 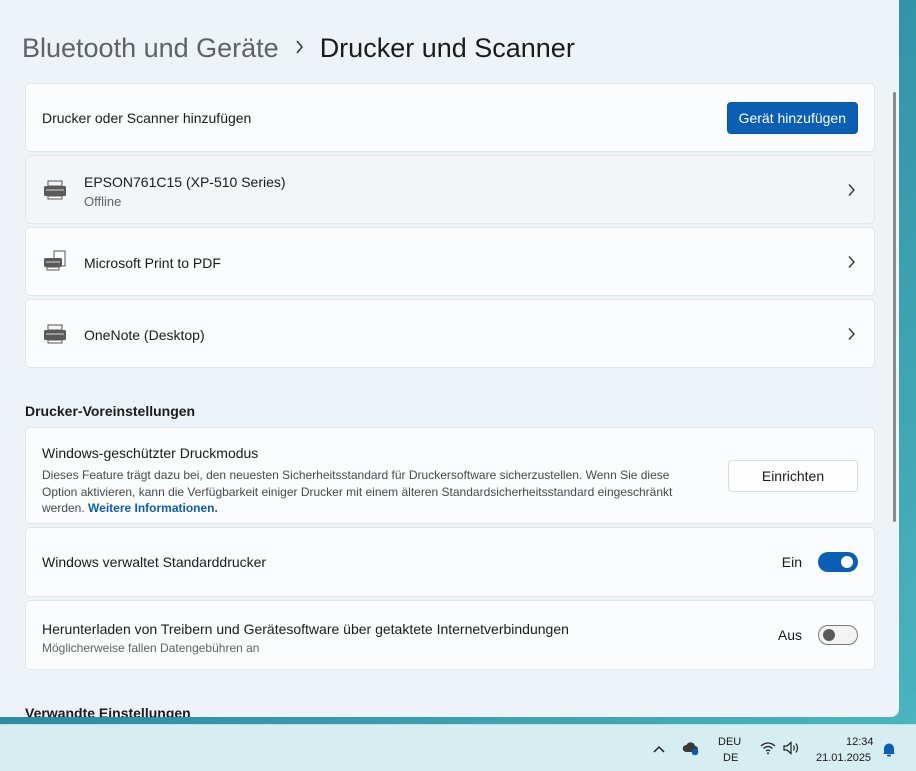 I want to click on section-title-related: Verwandte Einstellungen, so click(x=108, y=711).